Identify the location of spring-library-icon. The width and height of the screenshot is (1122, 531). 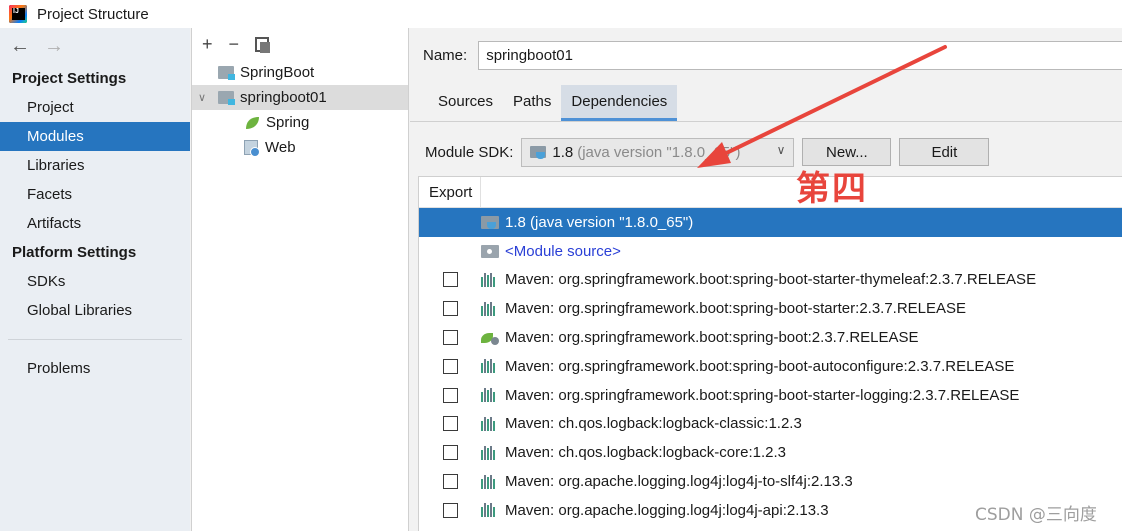
(490, 338).